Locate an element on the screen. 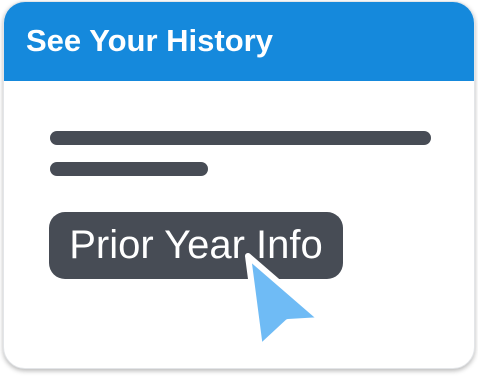 This screenshot has width=478, height=377. text-placeholder-line-short is located at coordinates (129, 169).